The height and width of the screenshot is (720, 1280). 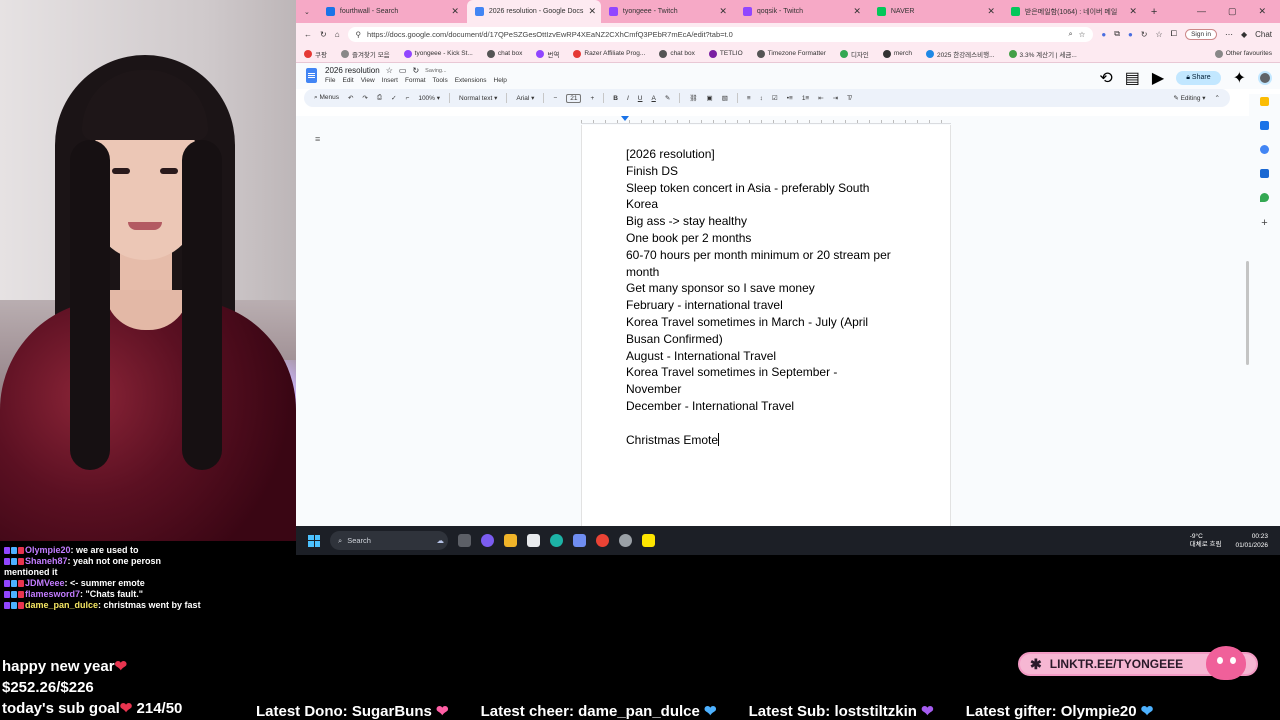 What do you see at coordinates (791, 53) in the screenshot?
I see `bookmark-item: Timezone Formatter` at bounding box center [791, 53].